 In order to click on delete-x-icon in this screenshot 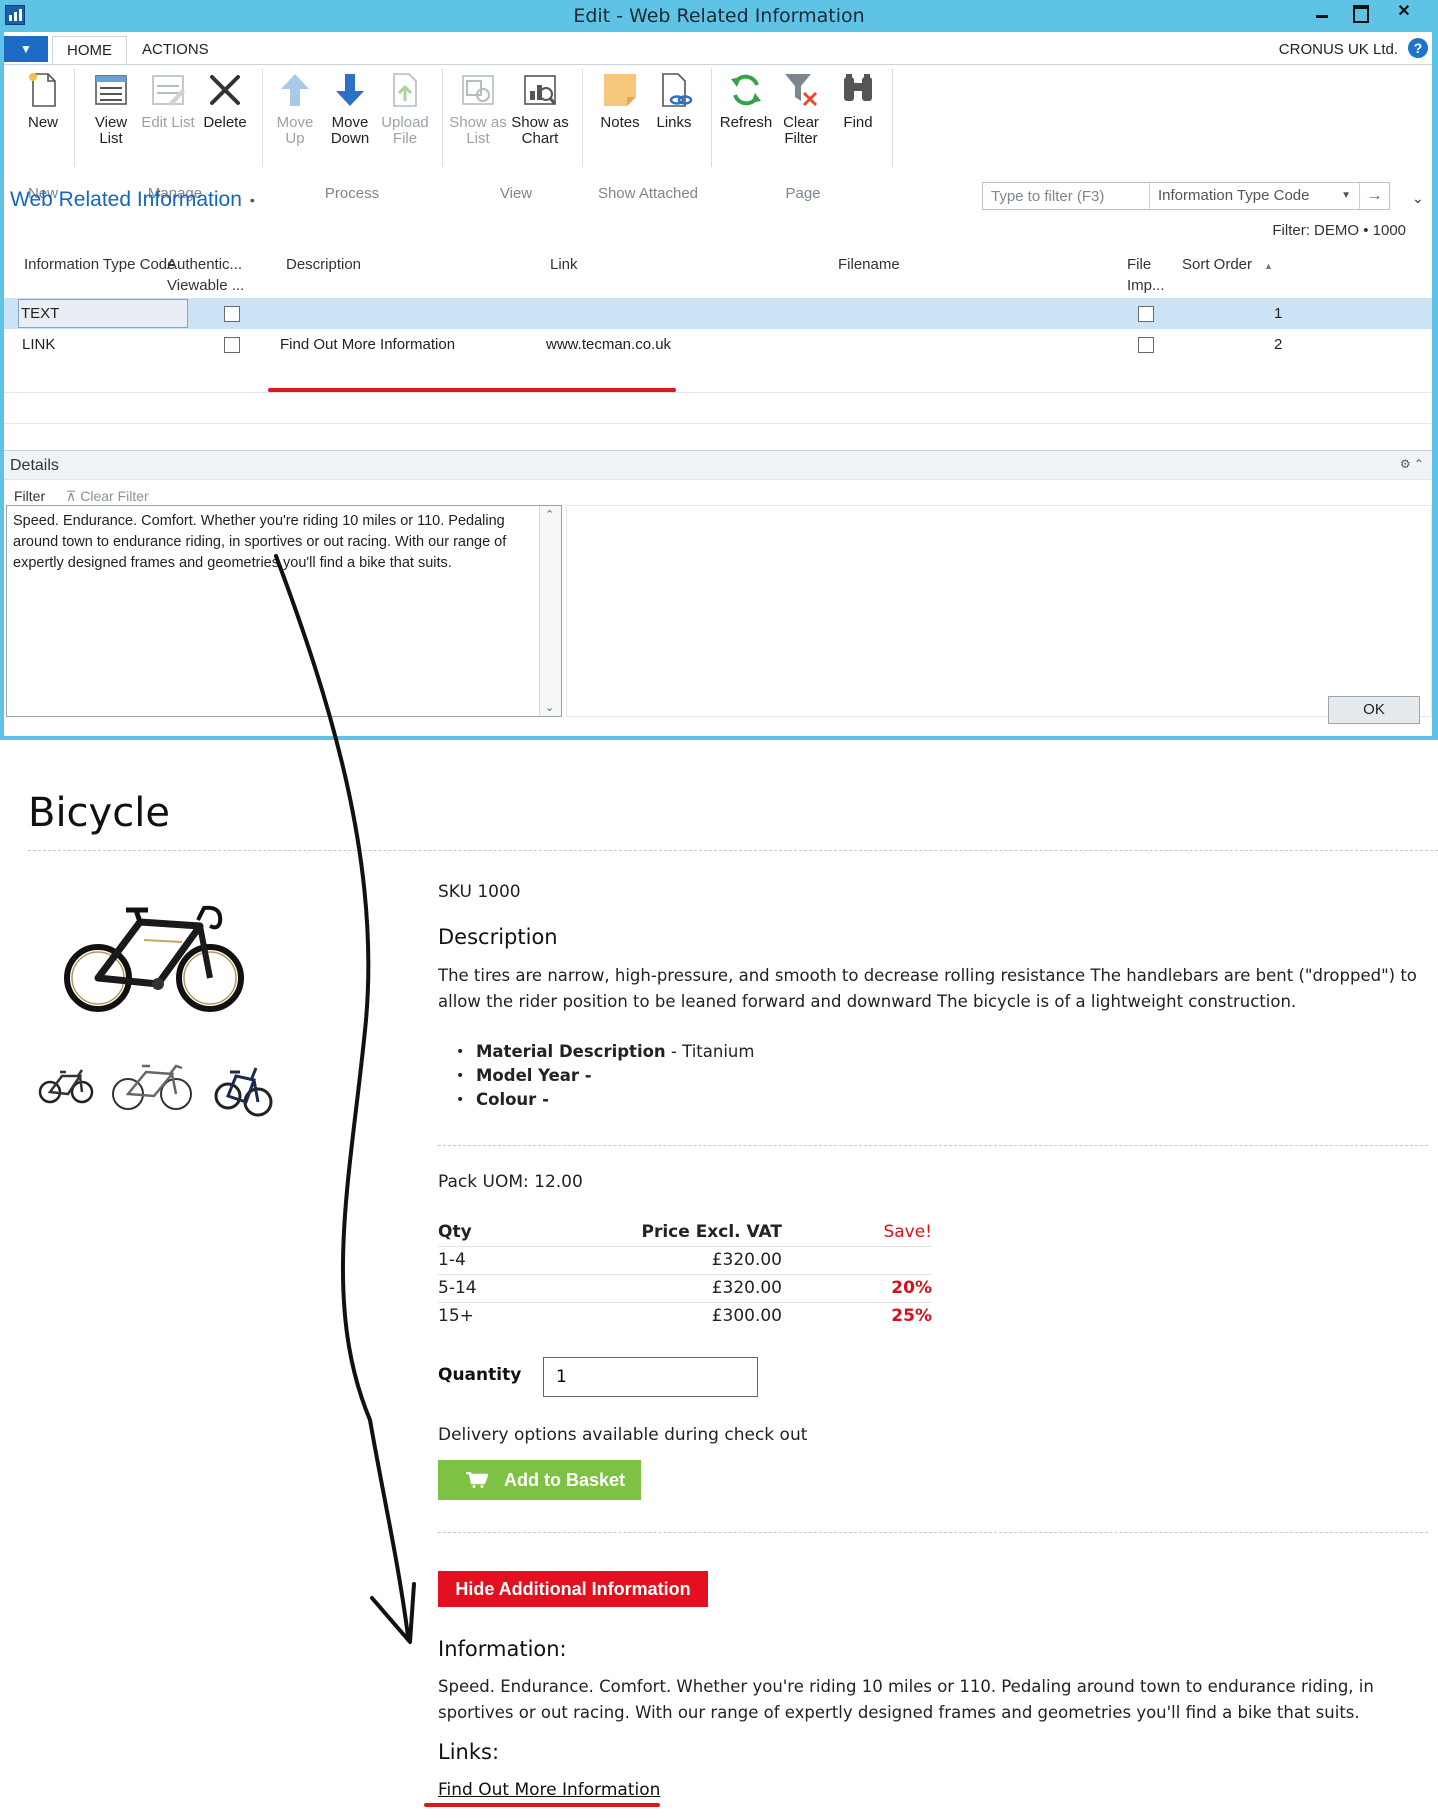, I will do `click(225, 90)`.